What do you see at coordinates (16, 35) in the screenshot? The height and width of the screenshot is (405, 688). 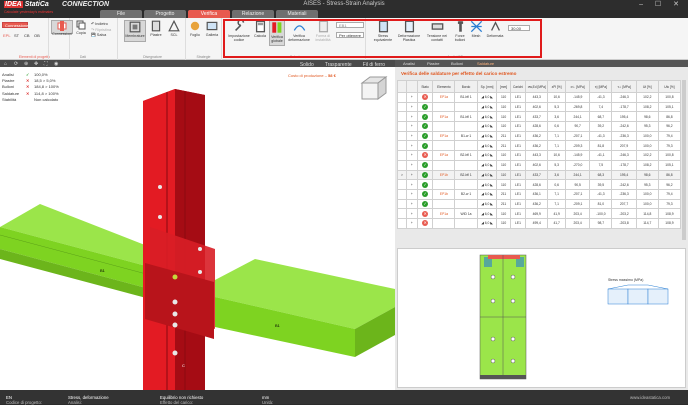 I see `code-st: ST` at bounding box center [16, 35].